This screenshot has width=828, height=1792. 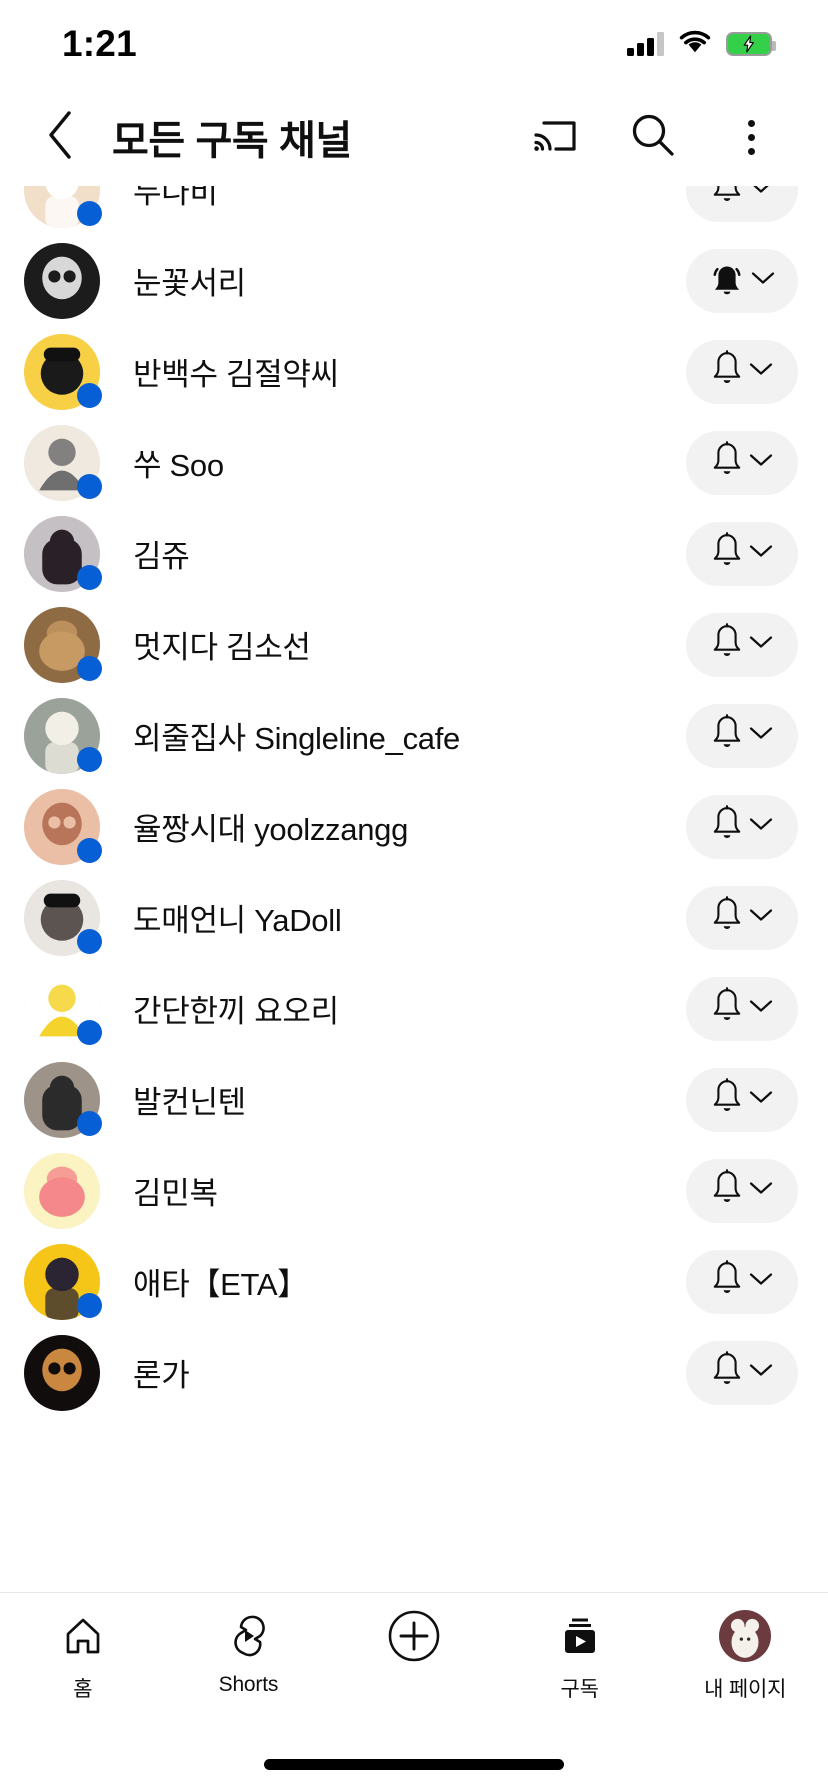 What do you see at coordinates (414, 371) in the screenshot?
I see `channel-row: 반백수 김절약씨` at bounding box center [414, 371].